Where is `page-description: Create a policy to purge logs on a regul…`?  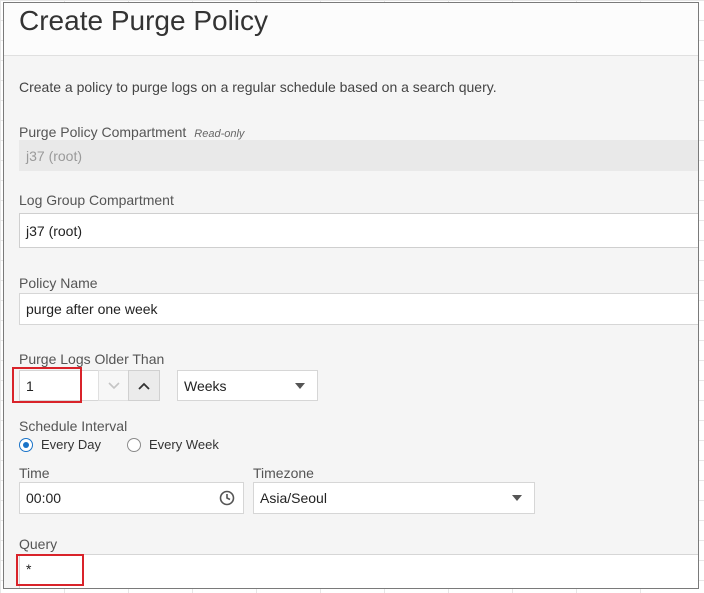
page-description: Create a policy to purge logs on a regul… is located at coordinates (258, 87).